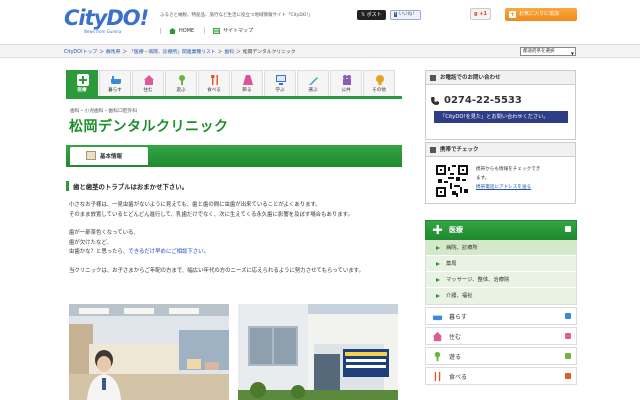 Image resolution: width=640 pixels, height=400 pixels. Describe the element at coordinates (512, 14) in the screenshot. I see `plus-icon: +` at that location.